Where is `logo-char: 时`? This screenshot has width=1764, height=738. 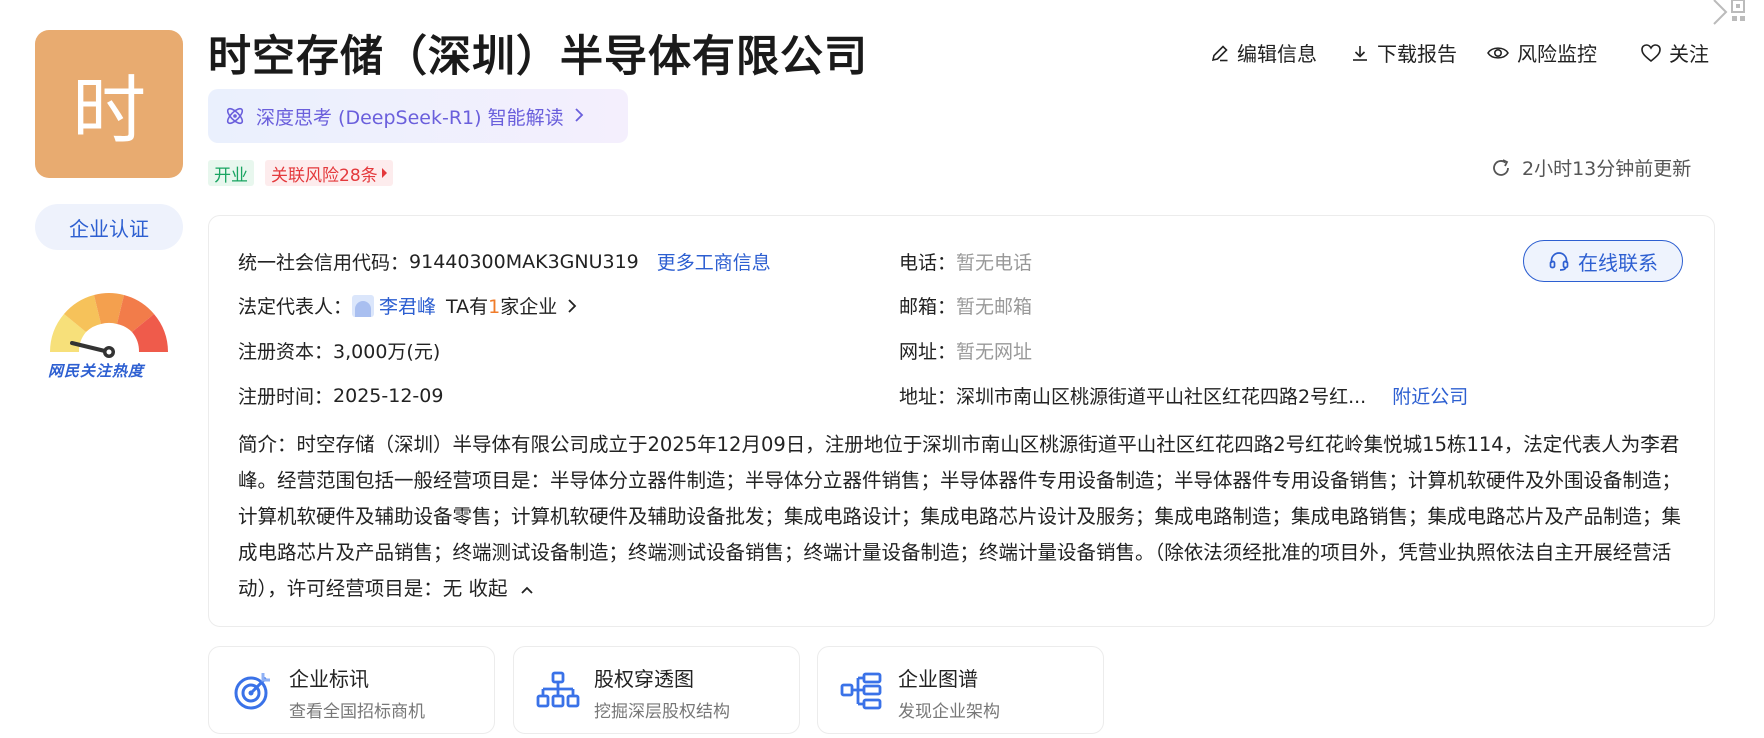 logo-char: 时 is located at coordinates (109, 110).